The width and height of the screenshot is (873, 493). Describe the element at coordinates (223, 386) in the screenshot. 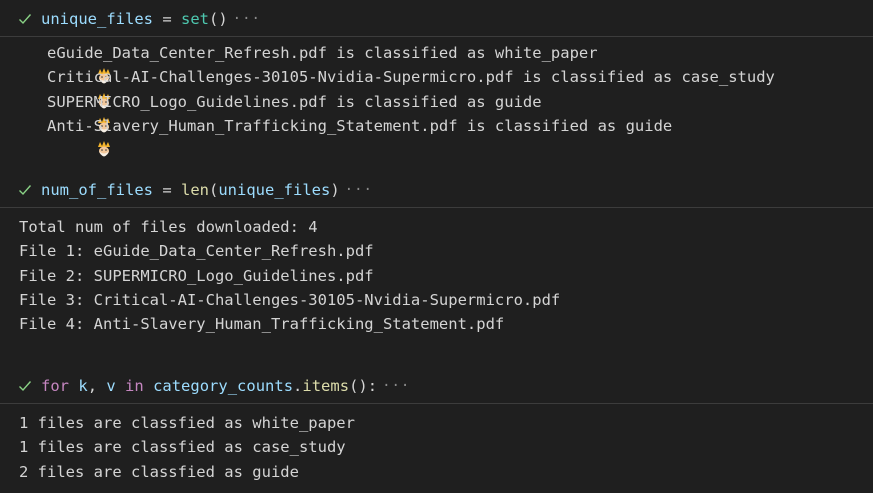

I see `code-token: category_counts` at that location.